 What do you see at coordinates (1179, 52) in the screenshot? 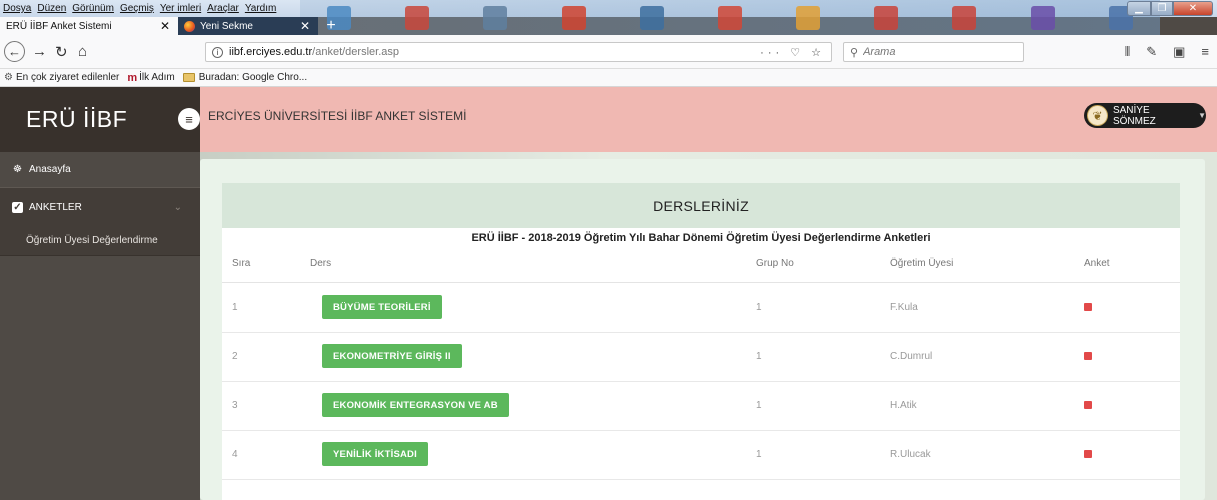
I see `sidebar-icon: ▣` at bounding box center [1179, 52].